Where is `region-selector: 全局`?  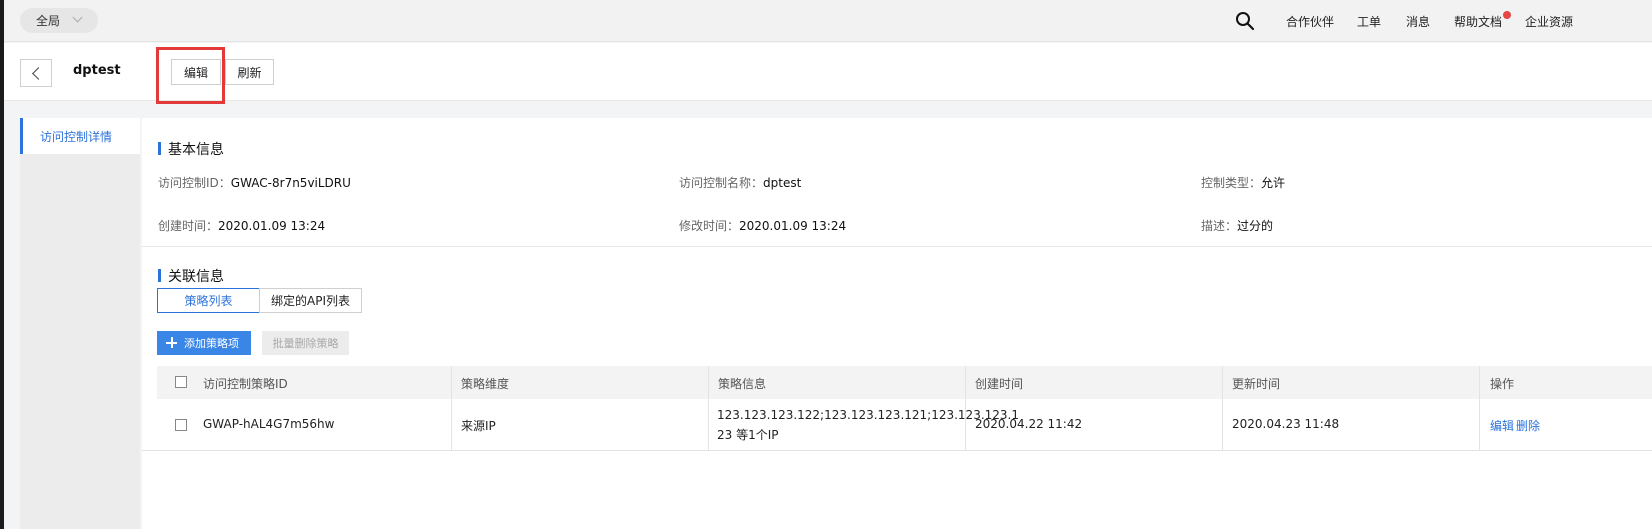
region-selector: 全局 is located at coordinates (59, 20).